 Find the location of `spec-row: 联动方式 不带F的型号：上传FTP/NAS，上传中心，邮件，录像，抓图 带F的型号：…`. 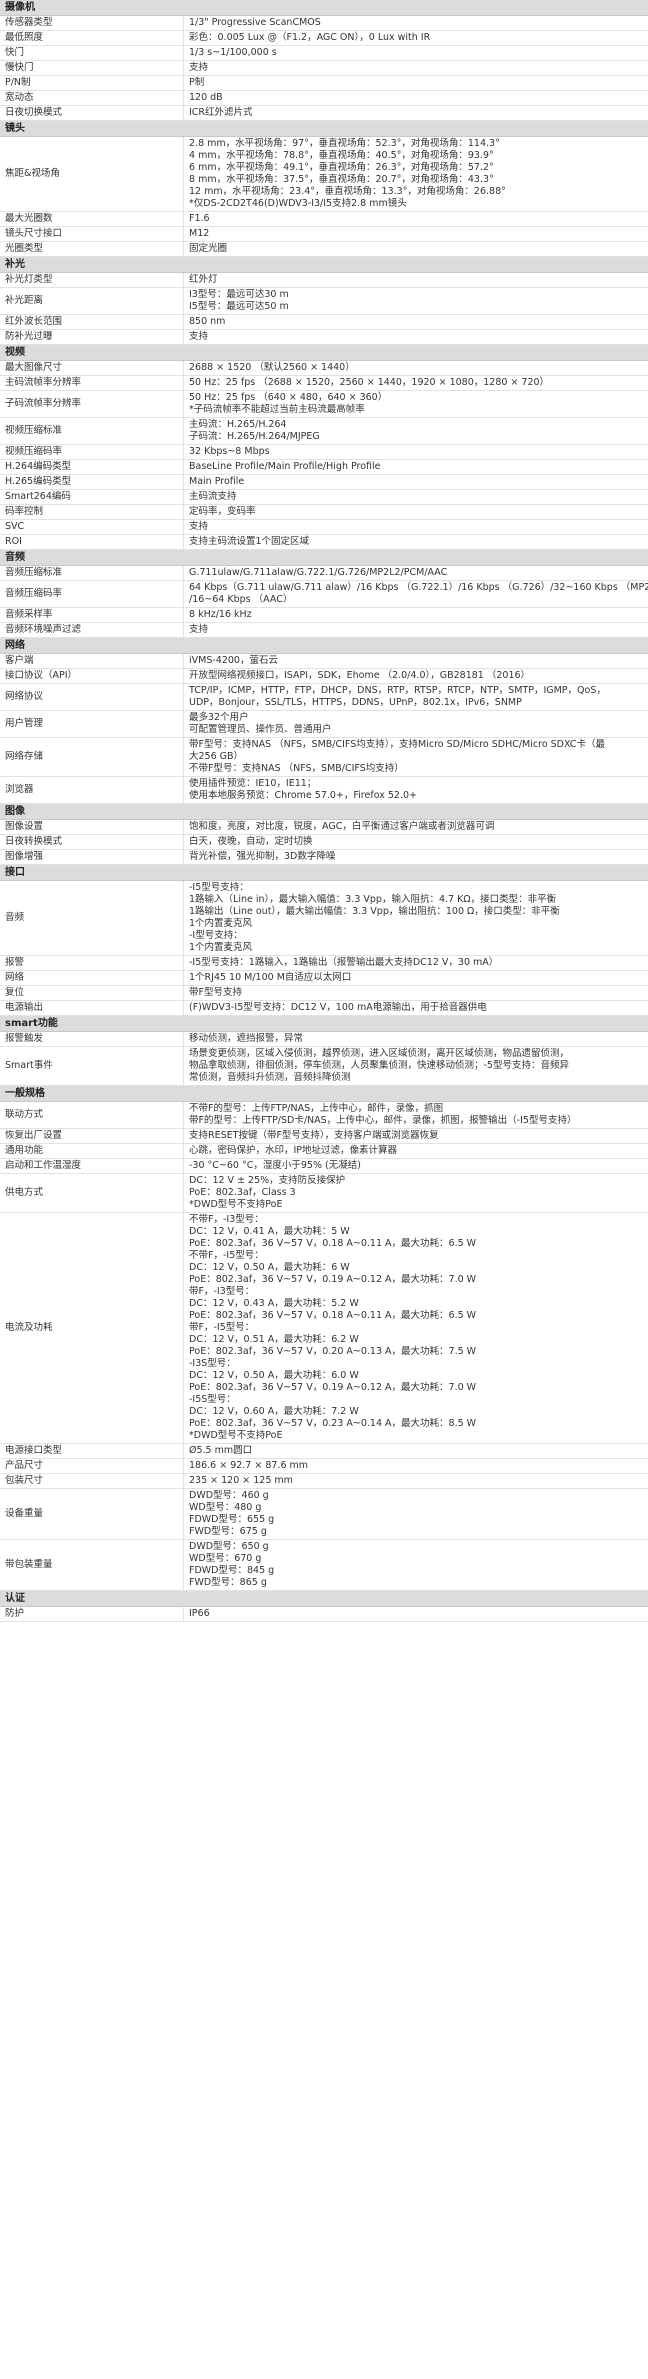

spec-row: 联动方式 不带F的型号：上传FTP/NAS，上传中心，邮件，录像，抓图 带F的型号：… is located at coordinates (324, 1115).